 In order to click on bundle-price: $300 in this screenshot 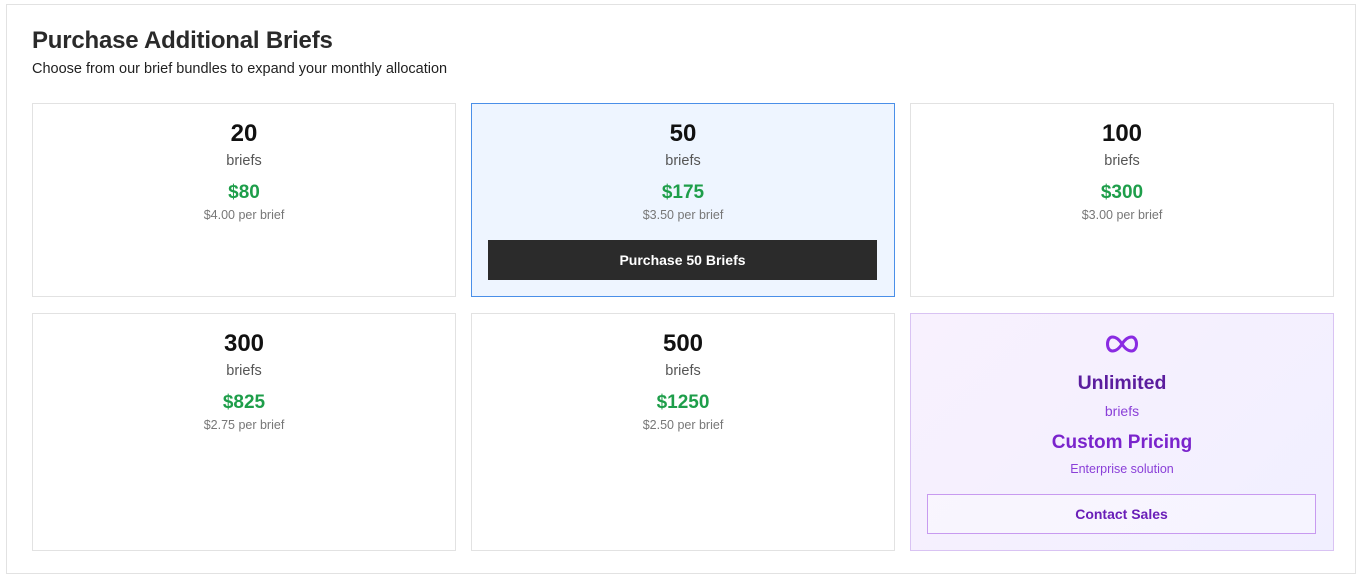, I will do `click(1122, 192)`.